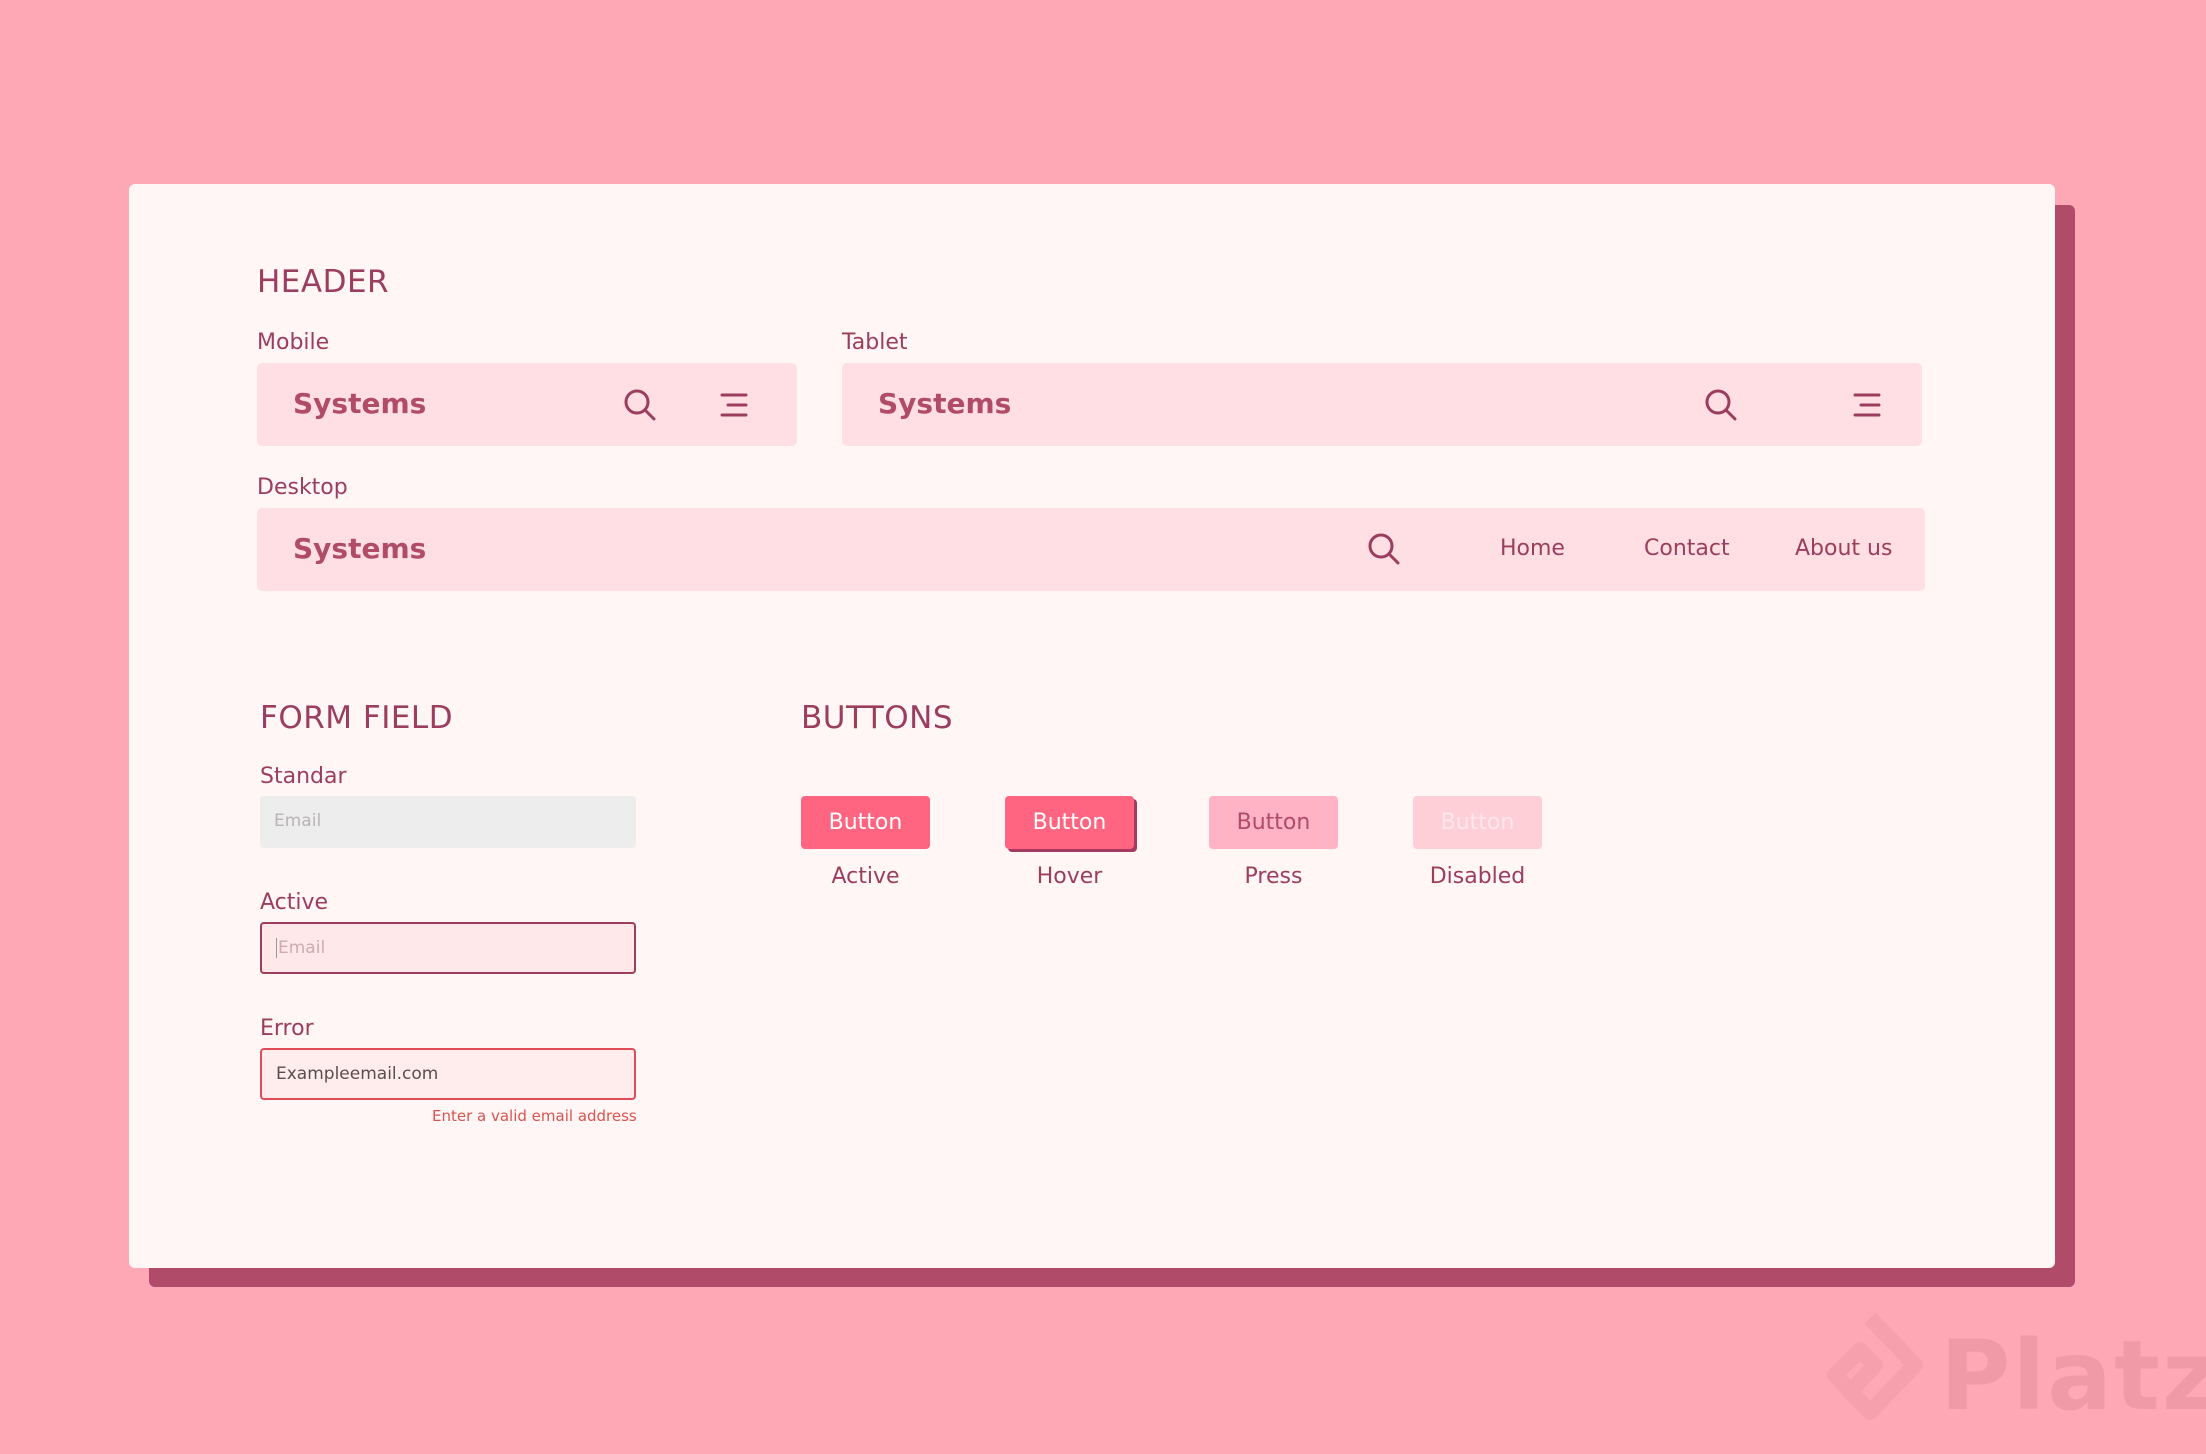  What do you see at coordinates (1273, 822) in the screenshot?
I see `button-press: Button` at bounding box center [1273, 822].